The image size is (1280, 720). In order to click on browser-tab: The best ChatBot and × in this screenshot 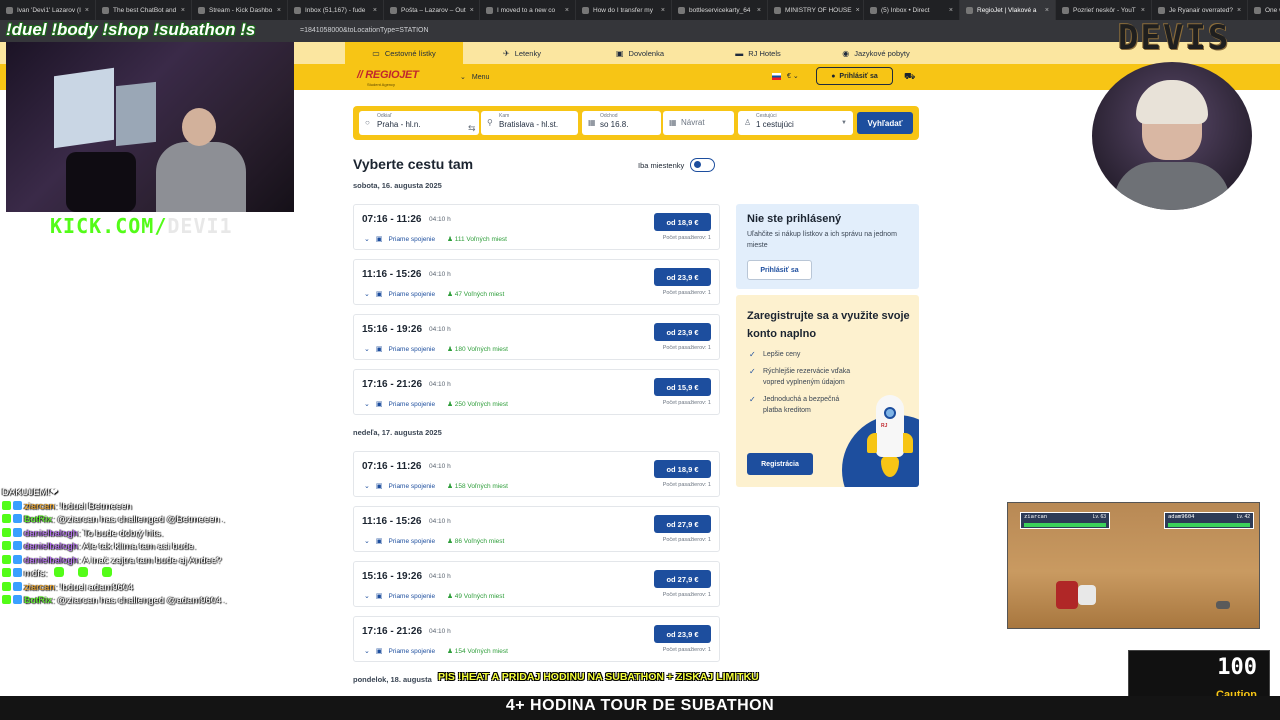, I will do `click(144, 10)`.